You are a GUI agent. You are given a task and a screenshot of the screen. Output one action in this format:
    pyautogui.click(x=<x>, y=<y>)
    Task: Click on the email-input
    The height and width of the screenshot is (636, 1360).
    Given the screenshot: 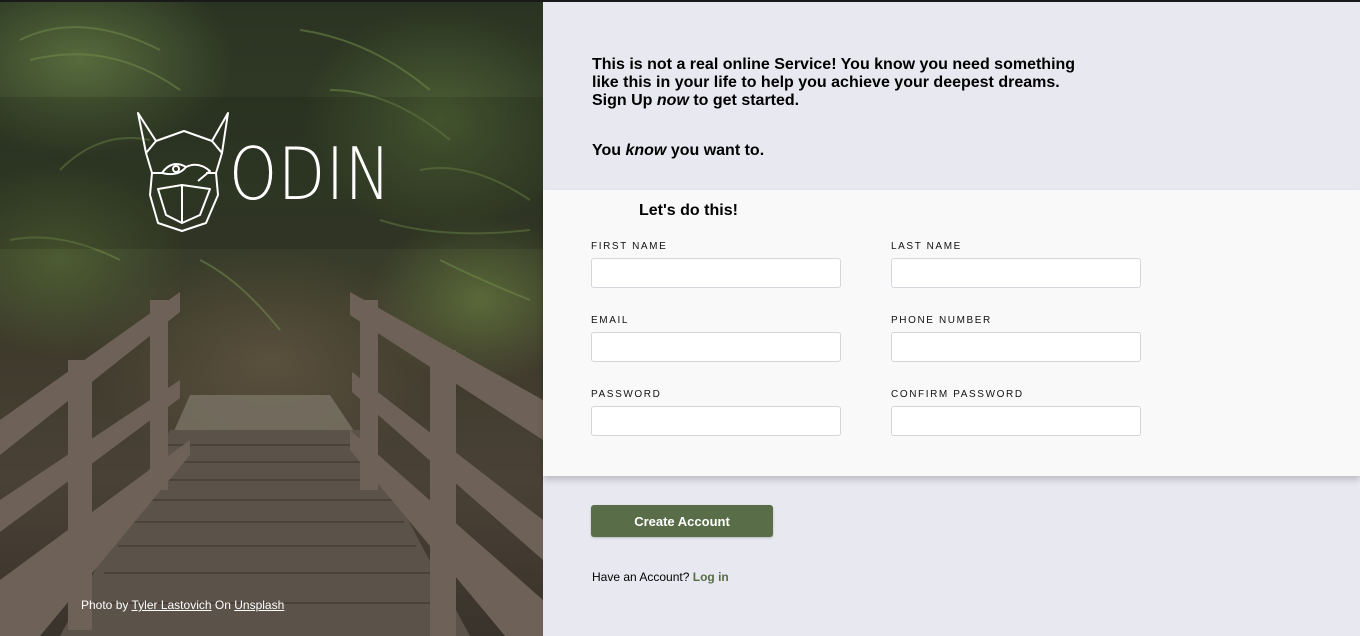 What is the action you would take?
    pyautogui.click(x=716, y=347)
    